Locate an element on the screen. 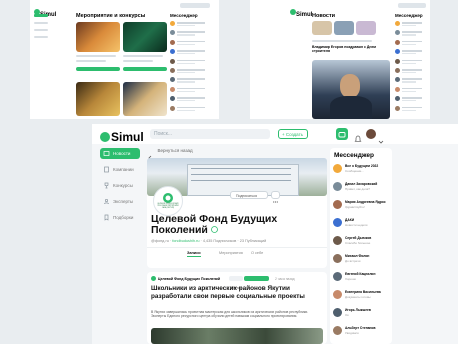  profile-tabs: Записи Мероприятия О себе is located at coordinates (247, 255).